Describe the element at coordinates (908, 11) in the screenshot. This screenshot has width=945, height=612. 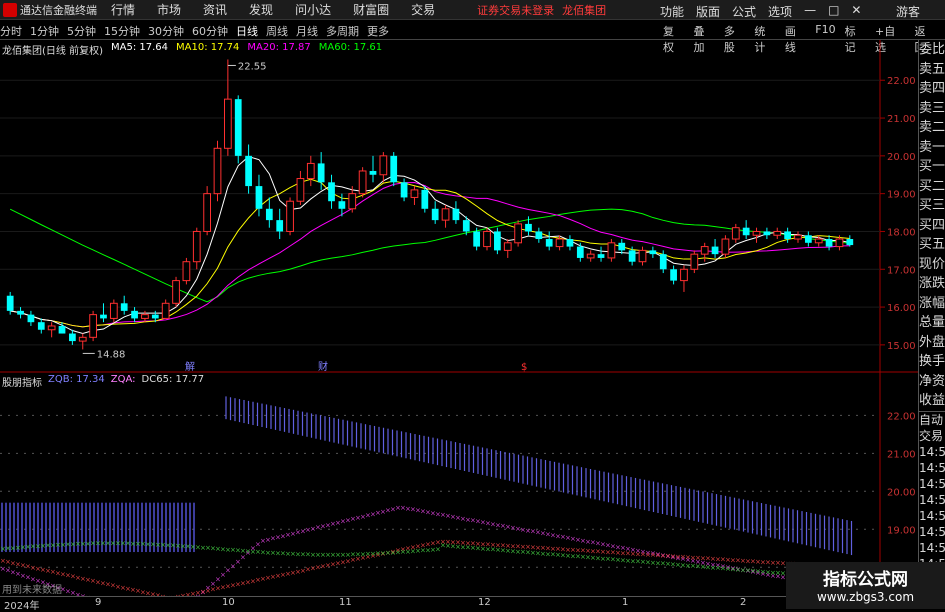
I see `guest-label: 游客` at that location.